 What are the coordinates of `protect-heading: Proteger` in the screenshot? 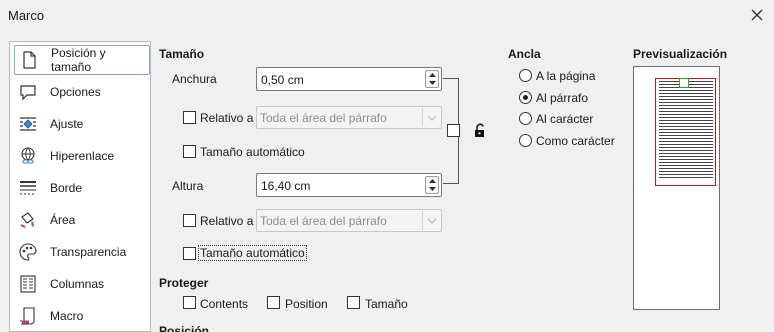 It's located at (184, 283).